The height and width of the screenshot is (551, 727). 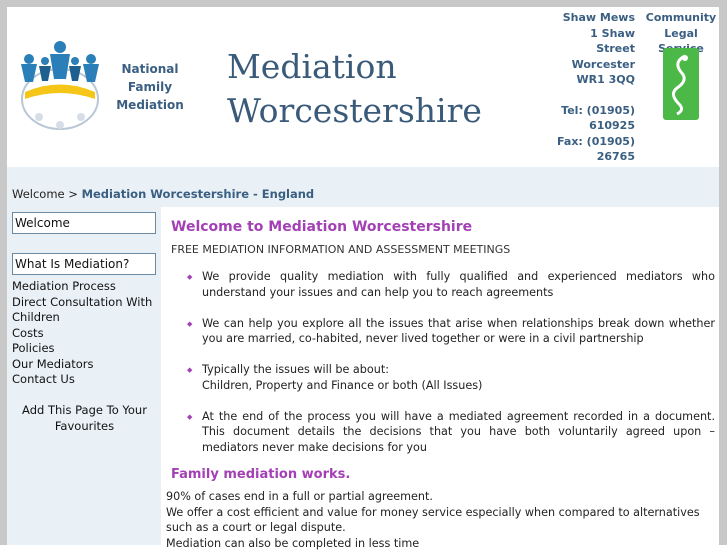 What do you see at coordinates (593, 80) in the screenshot?
I see `address-line: WR1 3QQ` at bounding box center [593, 80].